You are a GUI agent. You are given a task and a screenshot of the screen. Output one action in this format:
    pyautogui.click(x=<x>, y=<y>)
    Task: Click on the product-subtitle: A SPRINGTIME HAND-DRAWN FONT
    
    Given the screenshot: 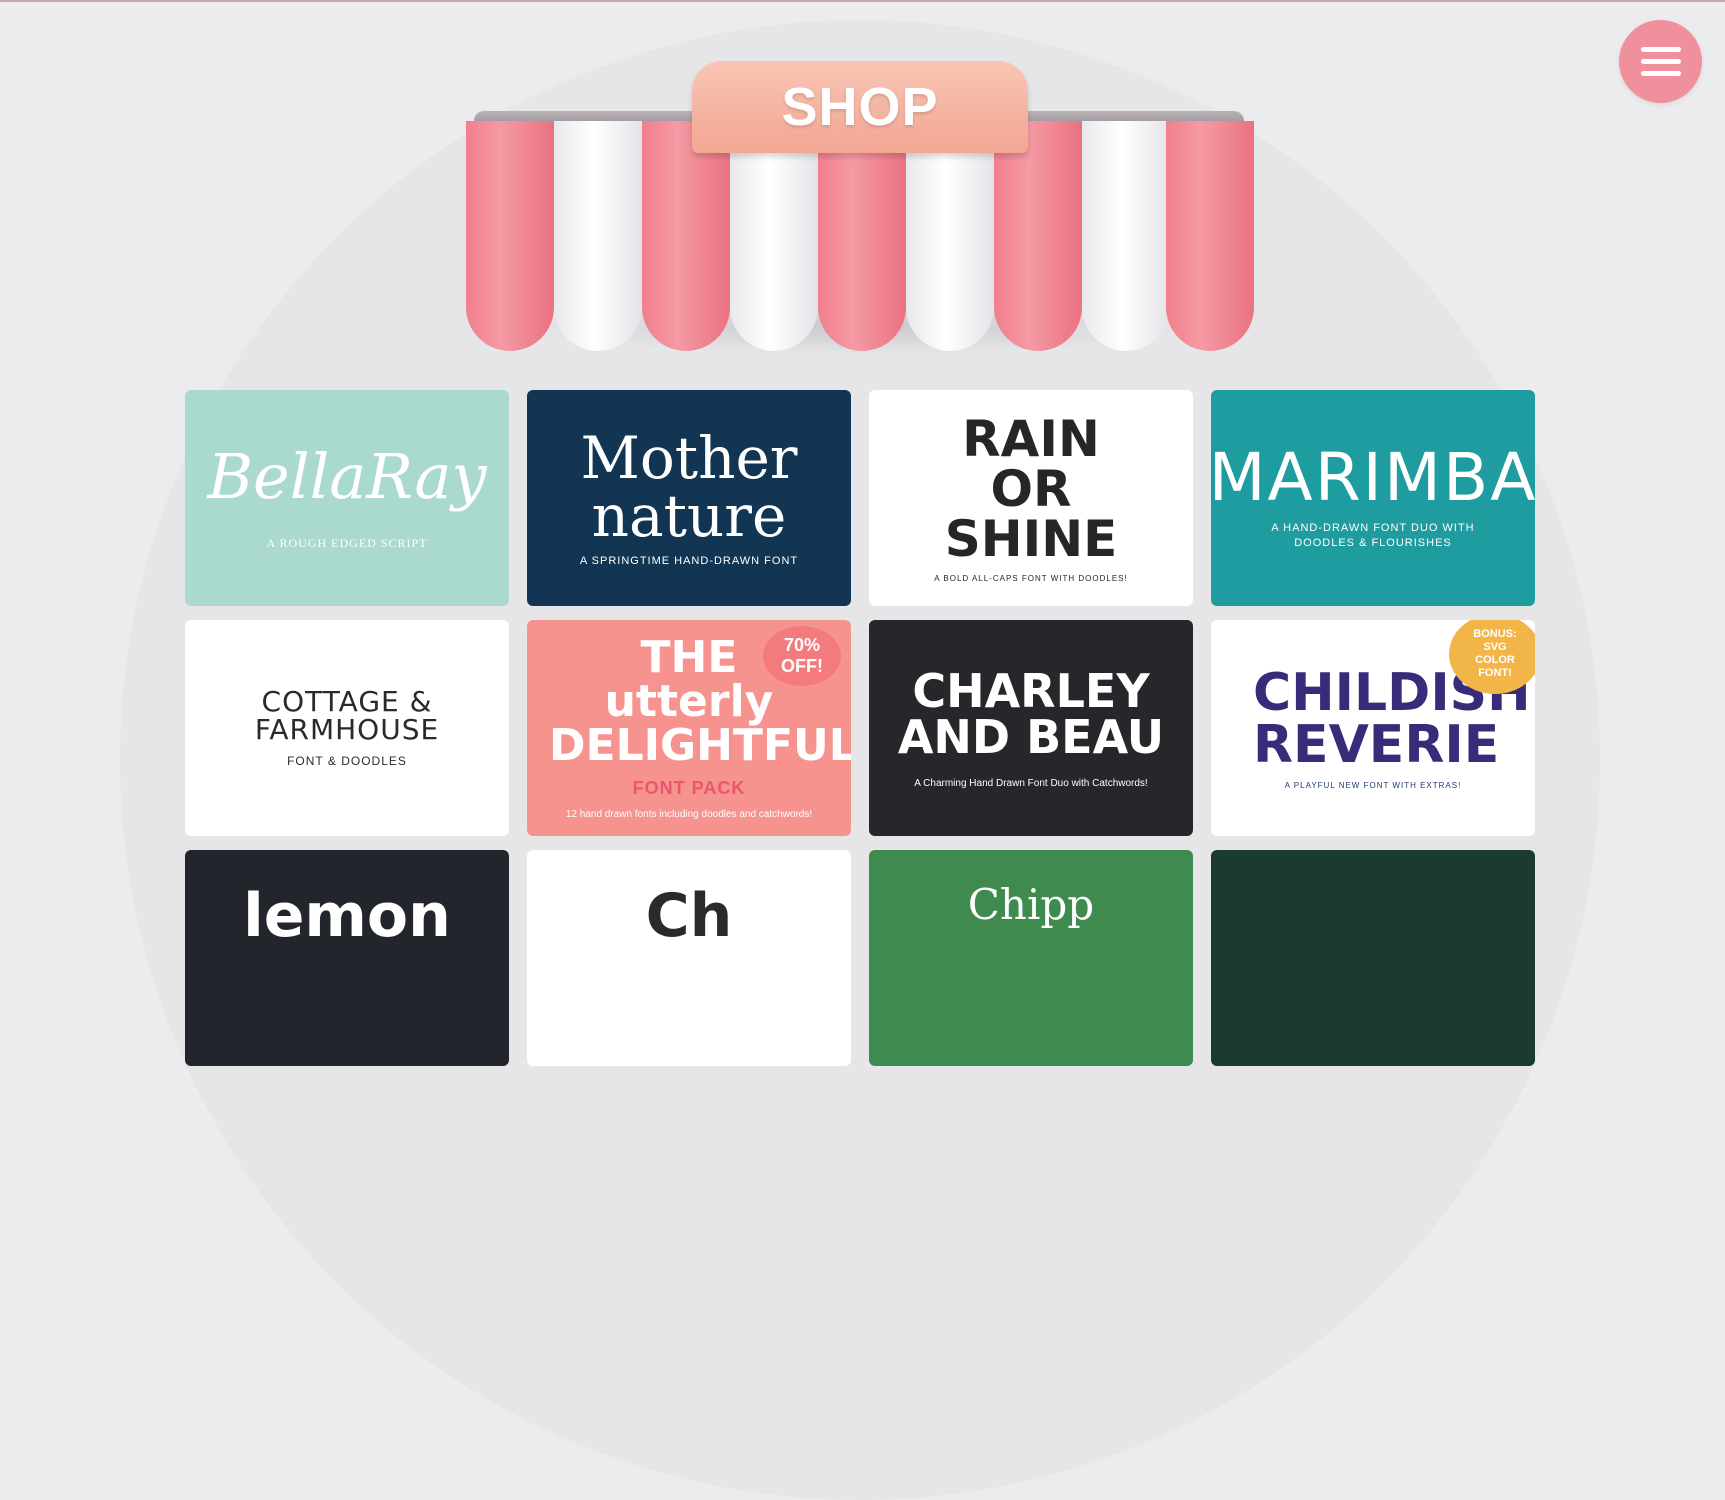 What is the action you would take?
    pyautogui.click(x=689, y=561)
    